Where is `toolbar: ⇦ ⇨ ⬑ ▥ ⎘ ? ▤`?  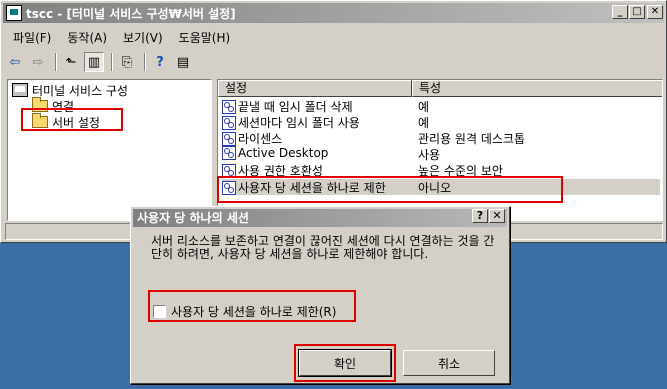 toolbar: ⇦ ⇨ ⬑ ▥ ⎘ ? ▤ is located at coordinates (100, 62).